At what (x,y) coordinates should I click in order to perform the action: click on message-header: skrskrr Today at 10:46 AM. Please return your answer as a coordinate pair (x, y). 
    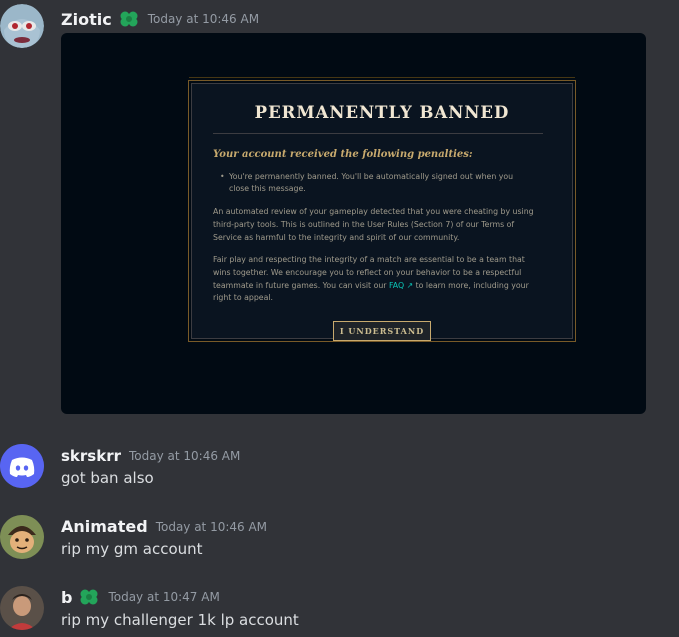
    Looking at the image, I should click on (150, 456).